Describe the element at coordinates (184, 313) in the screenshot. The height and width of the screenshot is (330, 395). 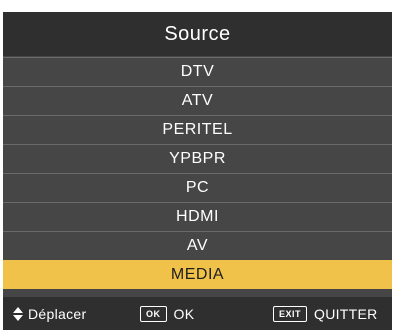
I see `ok-label: OK` at that location.